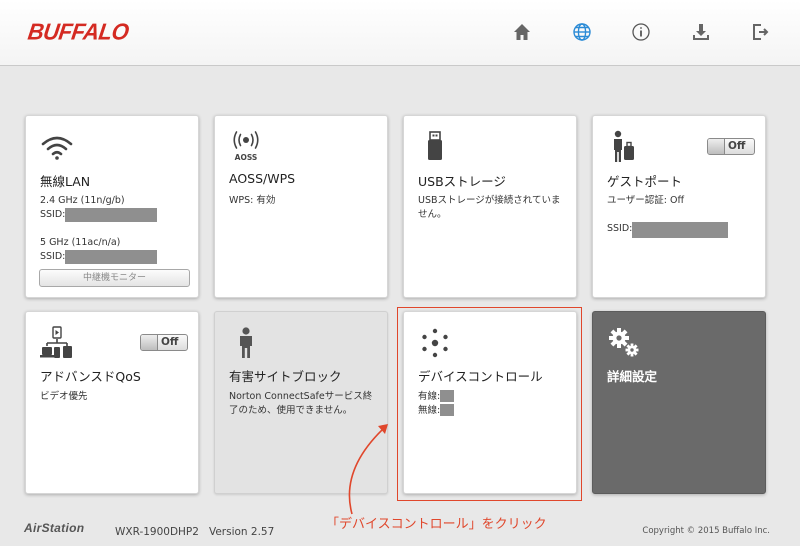 This screenshot has width=800, height=546. I want to click on callout-arrow, so click(368, 469).